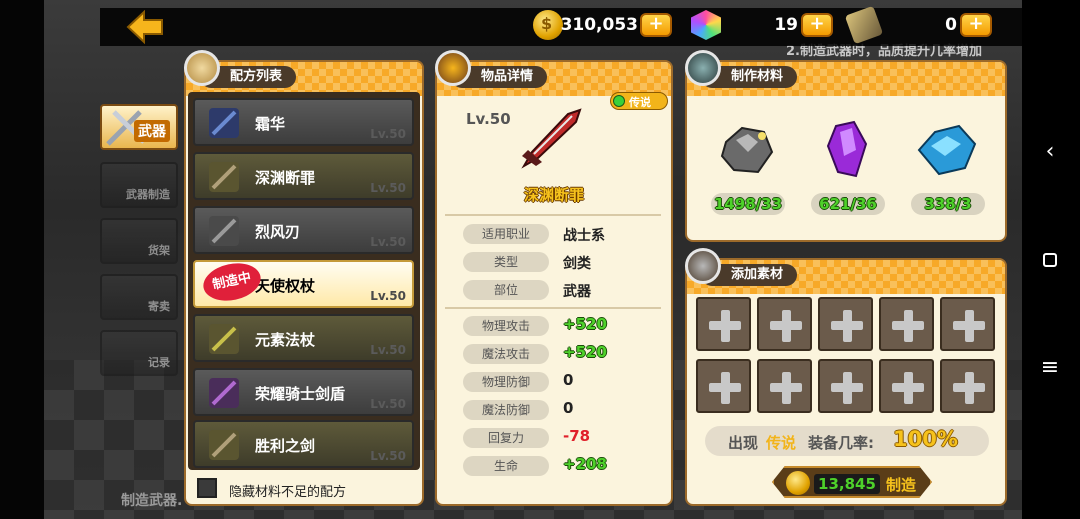 This screenshot has width=1080, height=519. Describe the element at coordinates (207, 488) in the screenshot. I see `hide-insufficient-checkbox` at that location.